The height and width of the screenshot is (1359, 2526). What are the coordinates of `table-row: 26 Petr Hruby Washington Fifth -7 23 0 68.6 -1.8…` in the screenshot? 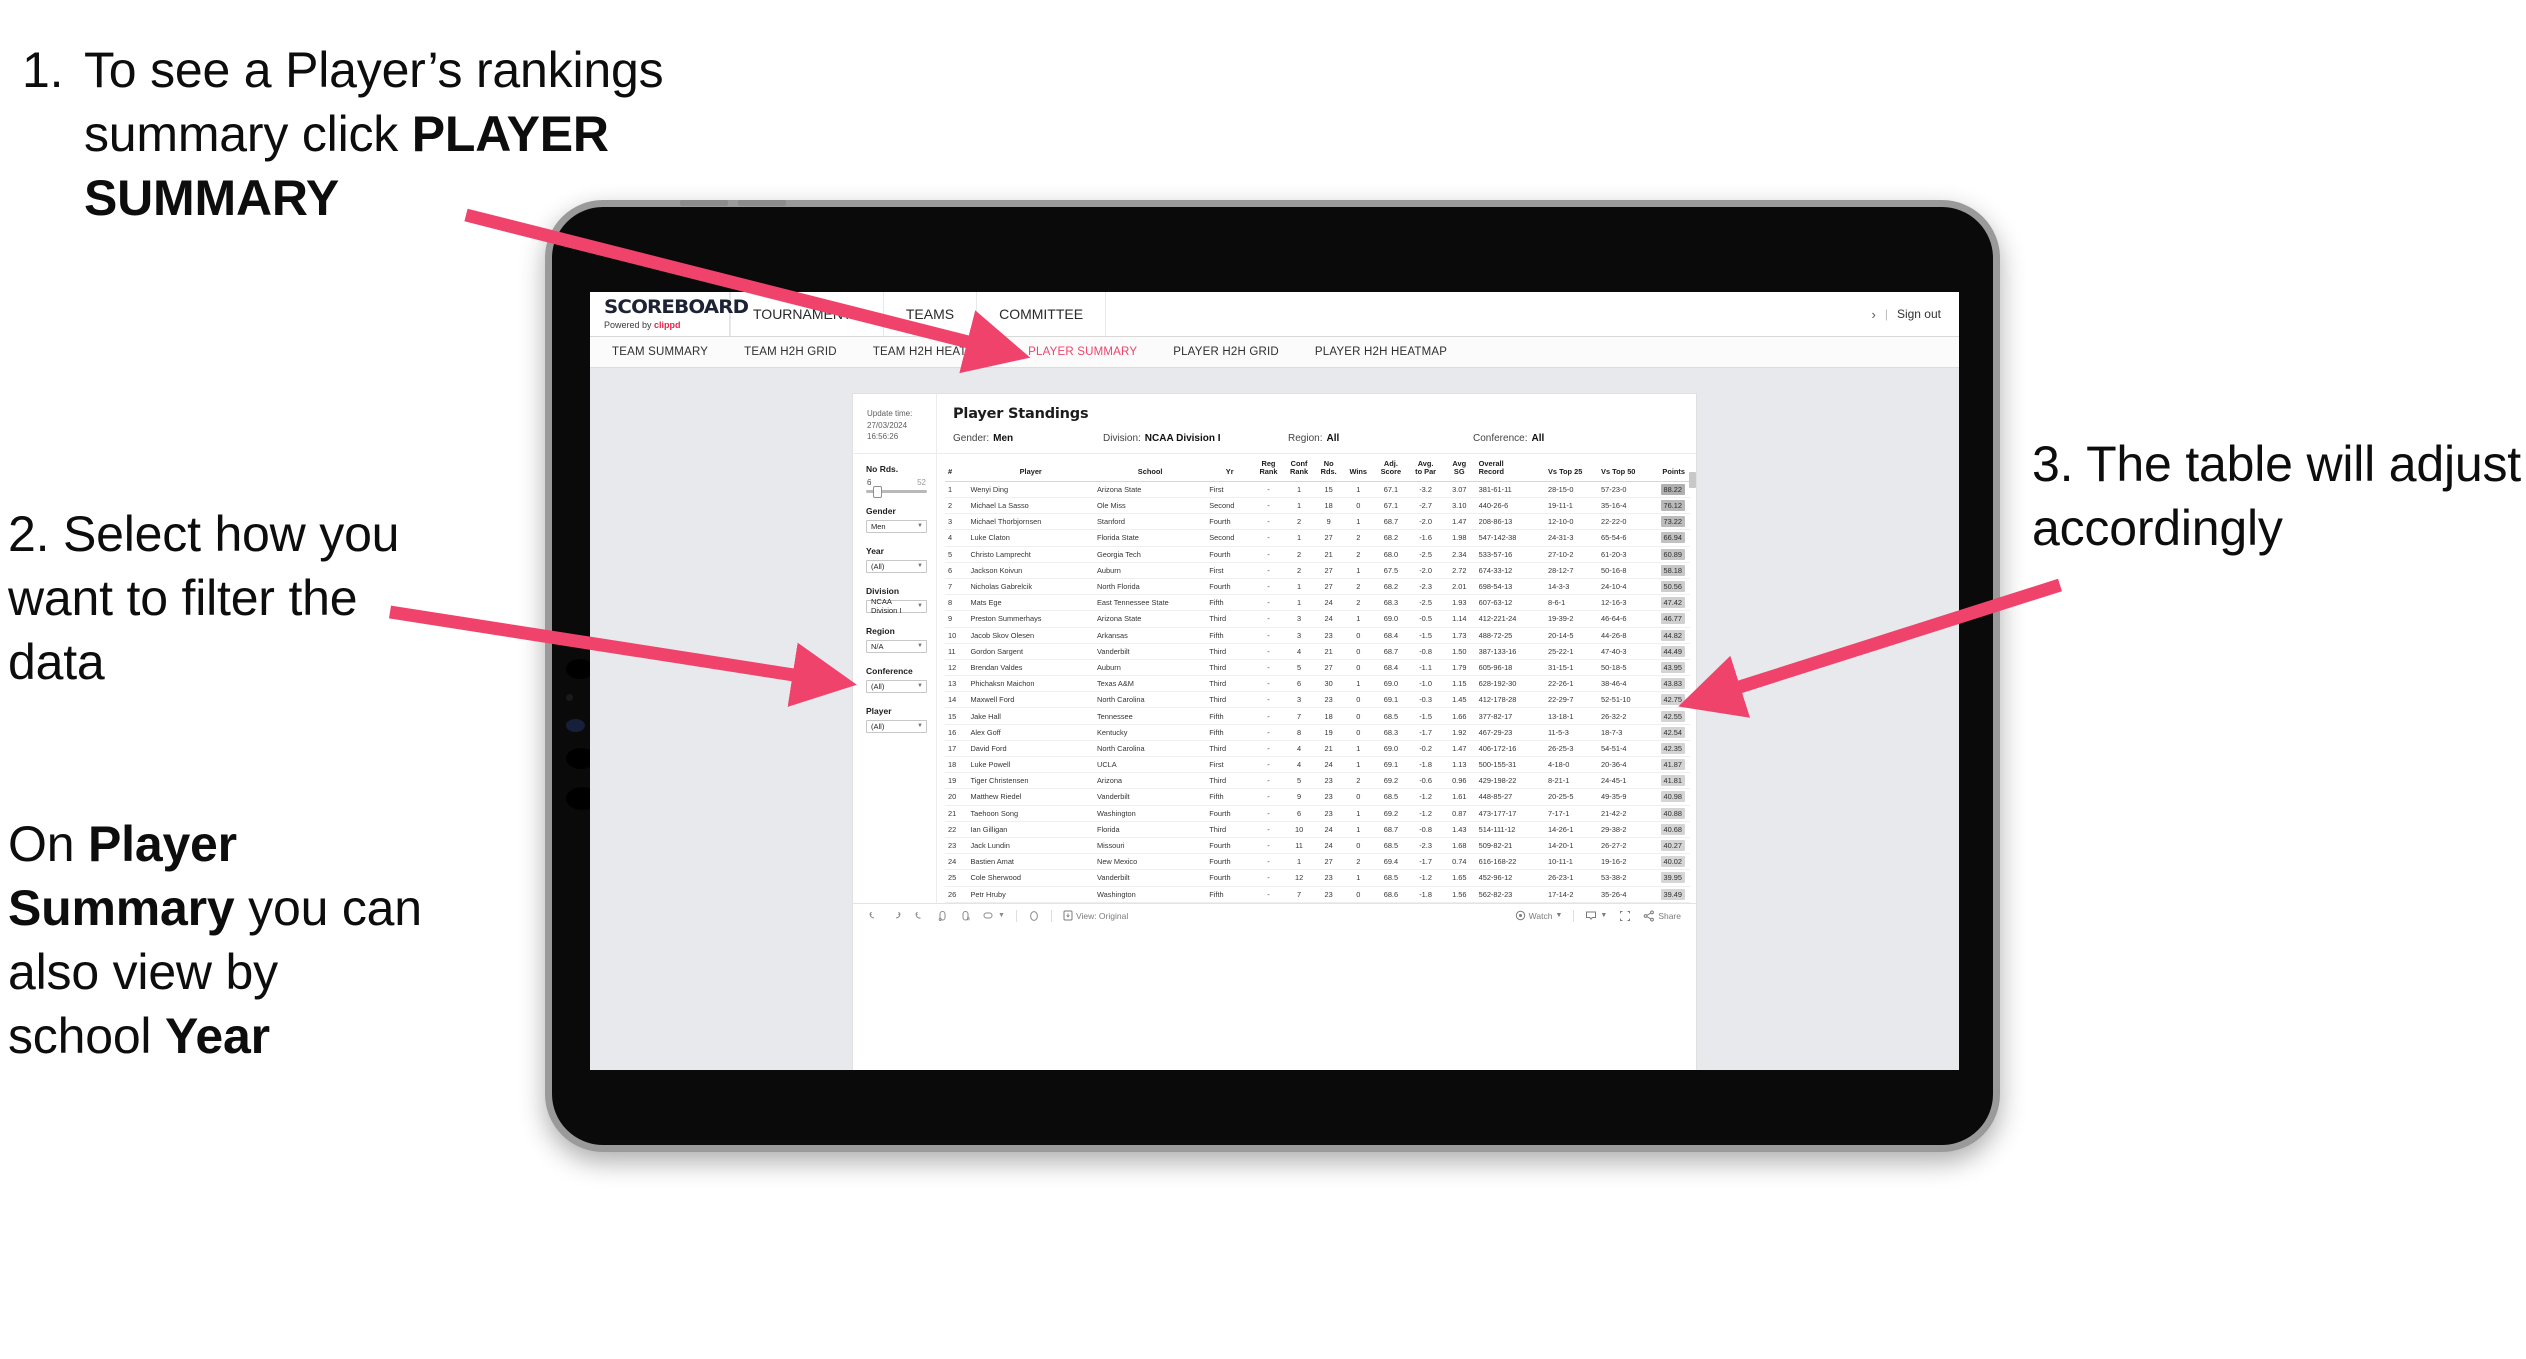 It's located at (1317, 894).